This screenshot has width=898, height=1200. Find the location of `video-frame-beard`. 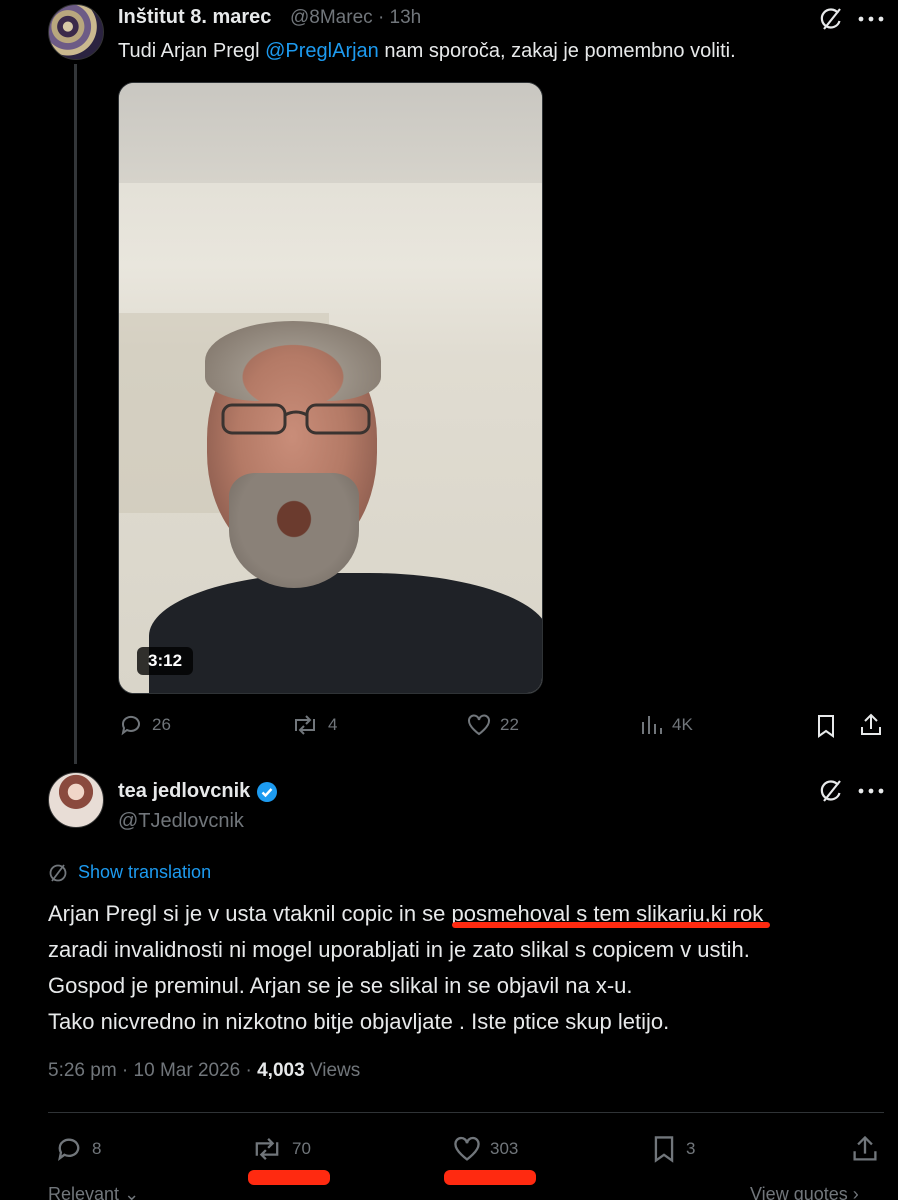

video-frame-beard is located at coordinates (294, 530).